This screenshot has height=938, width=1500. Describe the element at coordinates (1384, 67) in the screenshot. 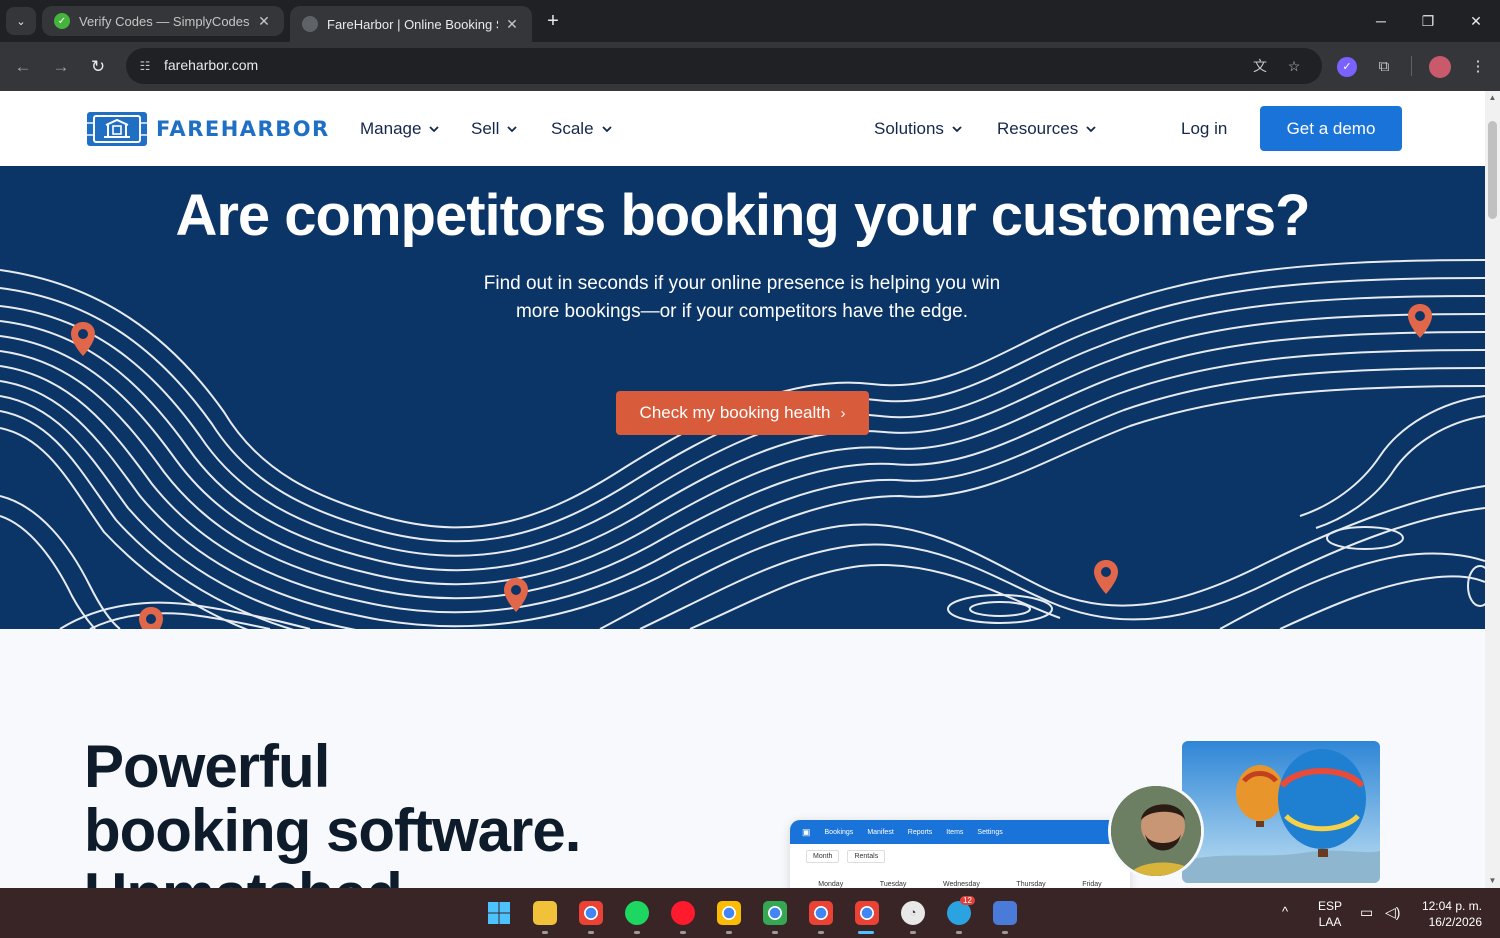

I see `extensions-puzzle-icon: ⧉` at that location.